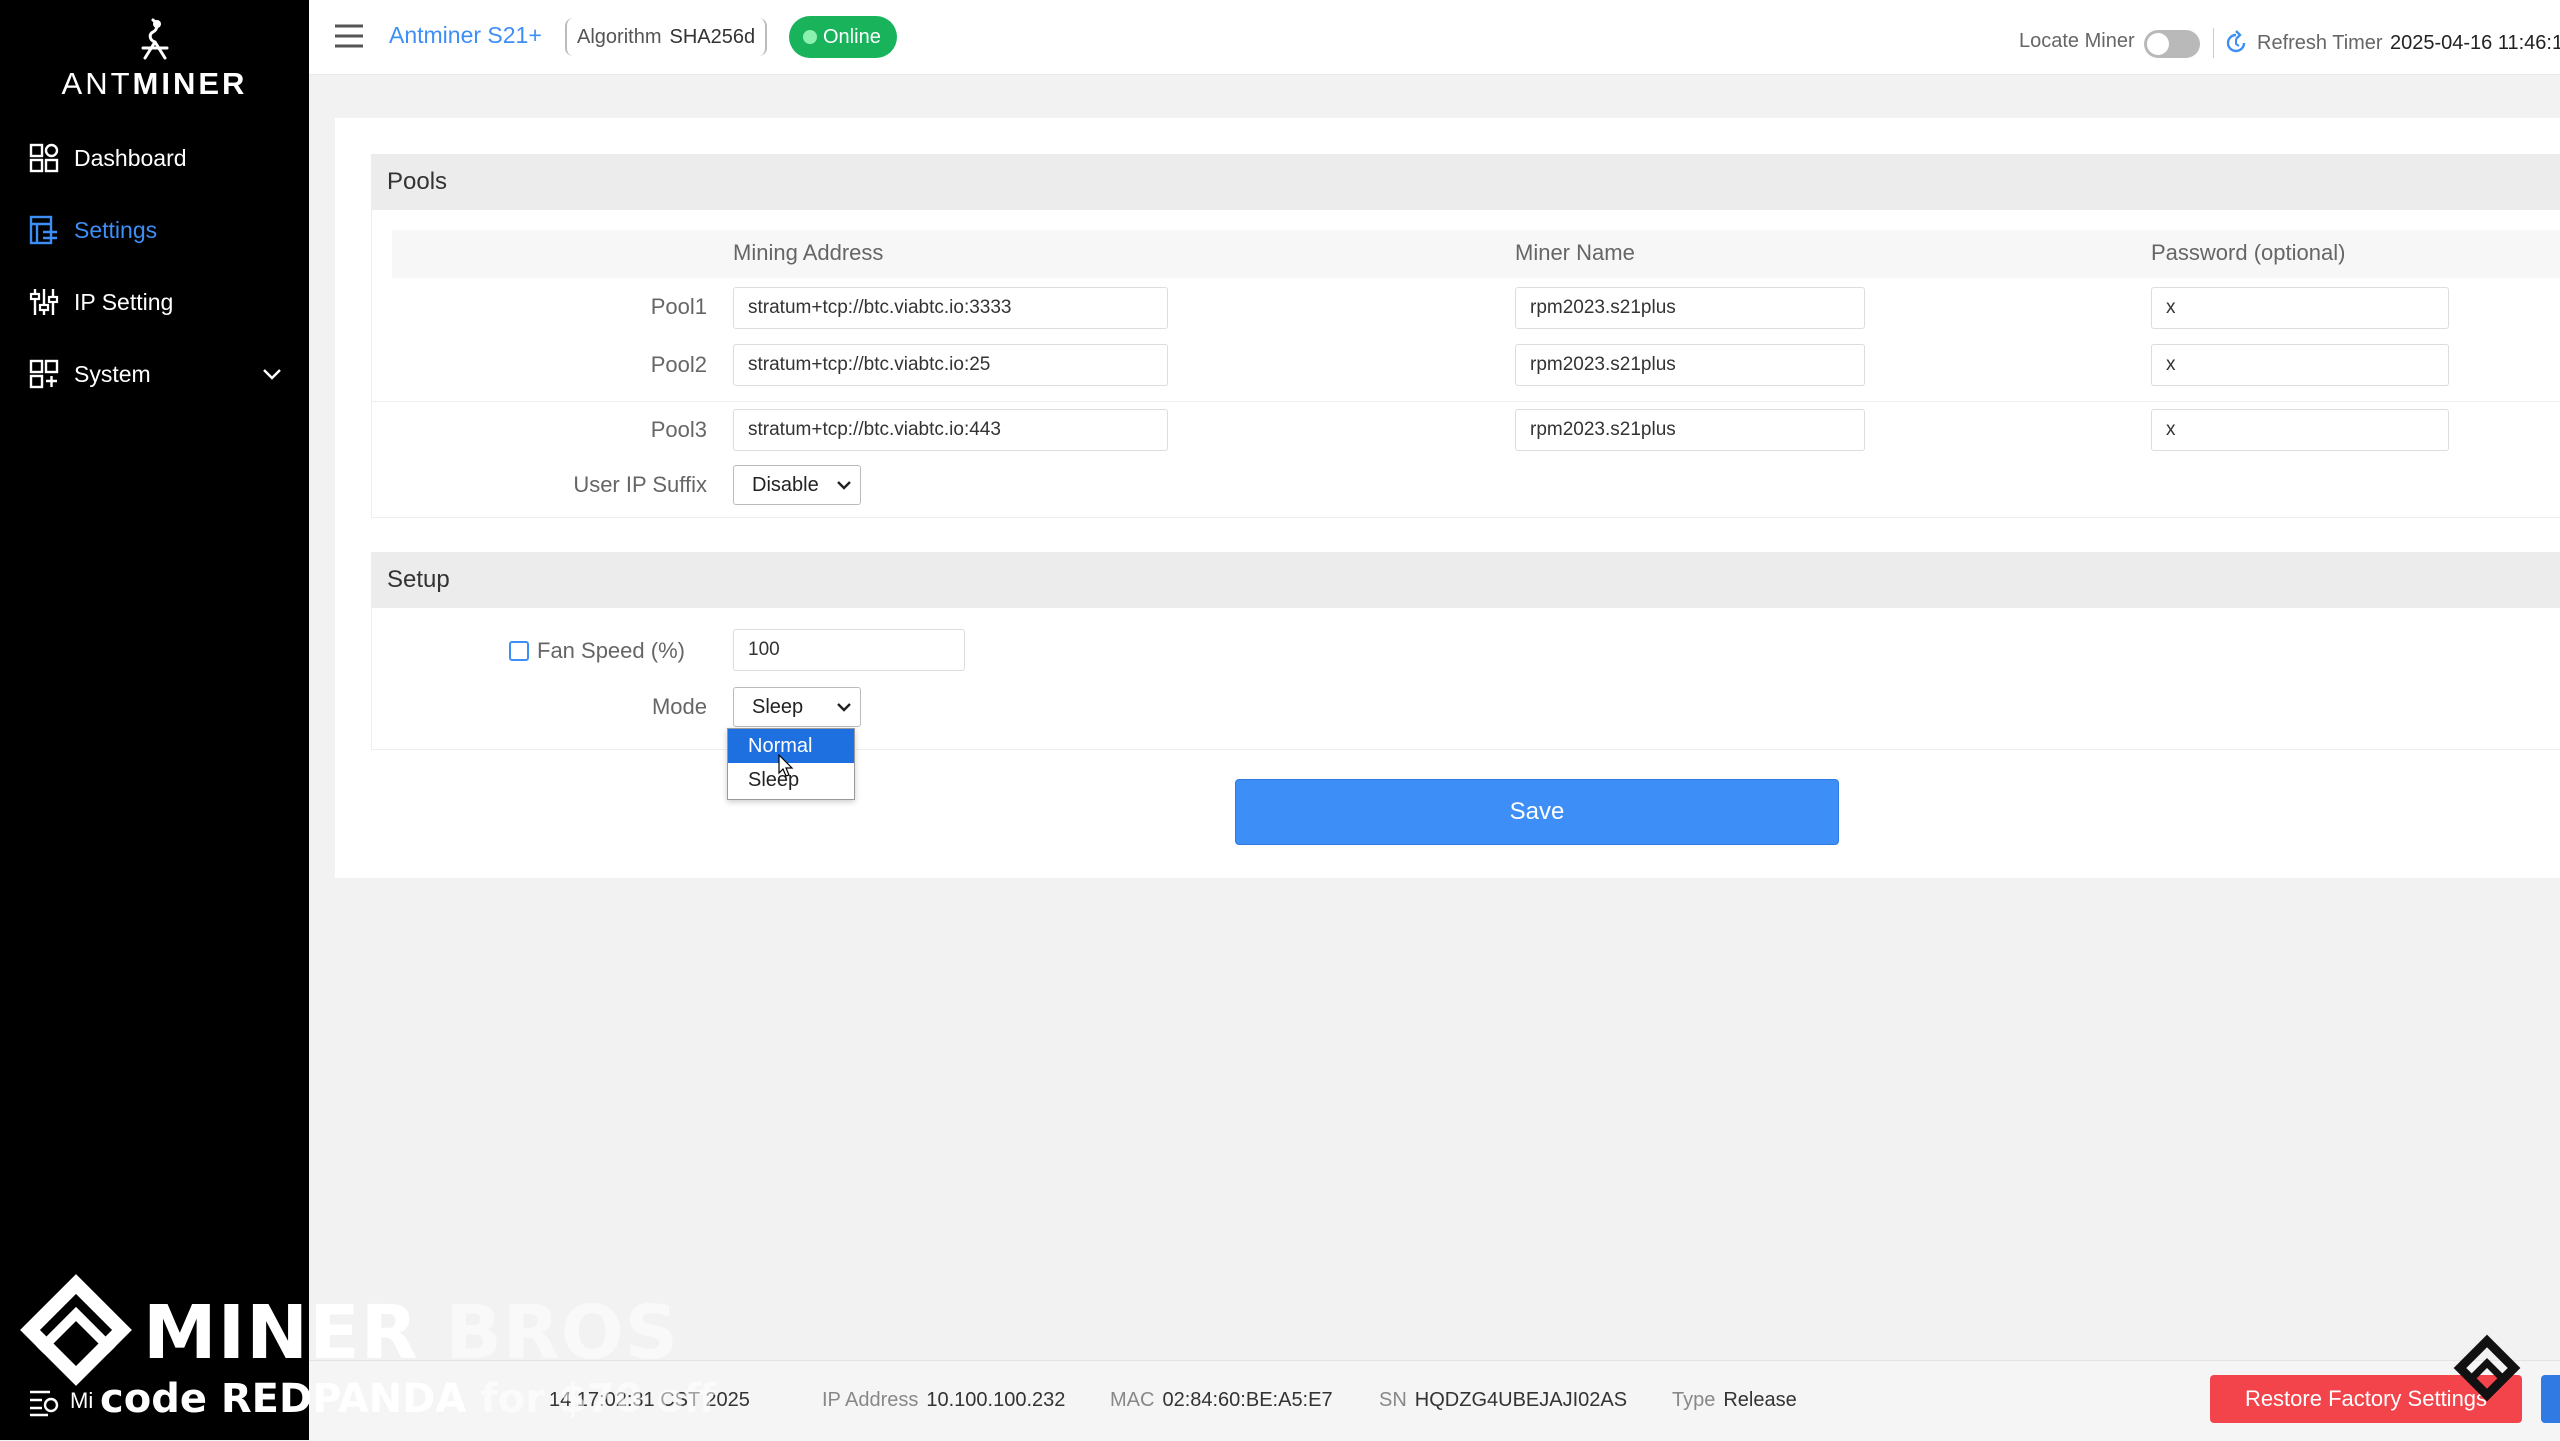 Image resolution: width=2560 pixels, height=1441 pixels. I want to click on refresh-timer-value: 2025-04-16 11:46:1, so click(2475, 43).